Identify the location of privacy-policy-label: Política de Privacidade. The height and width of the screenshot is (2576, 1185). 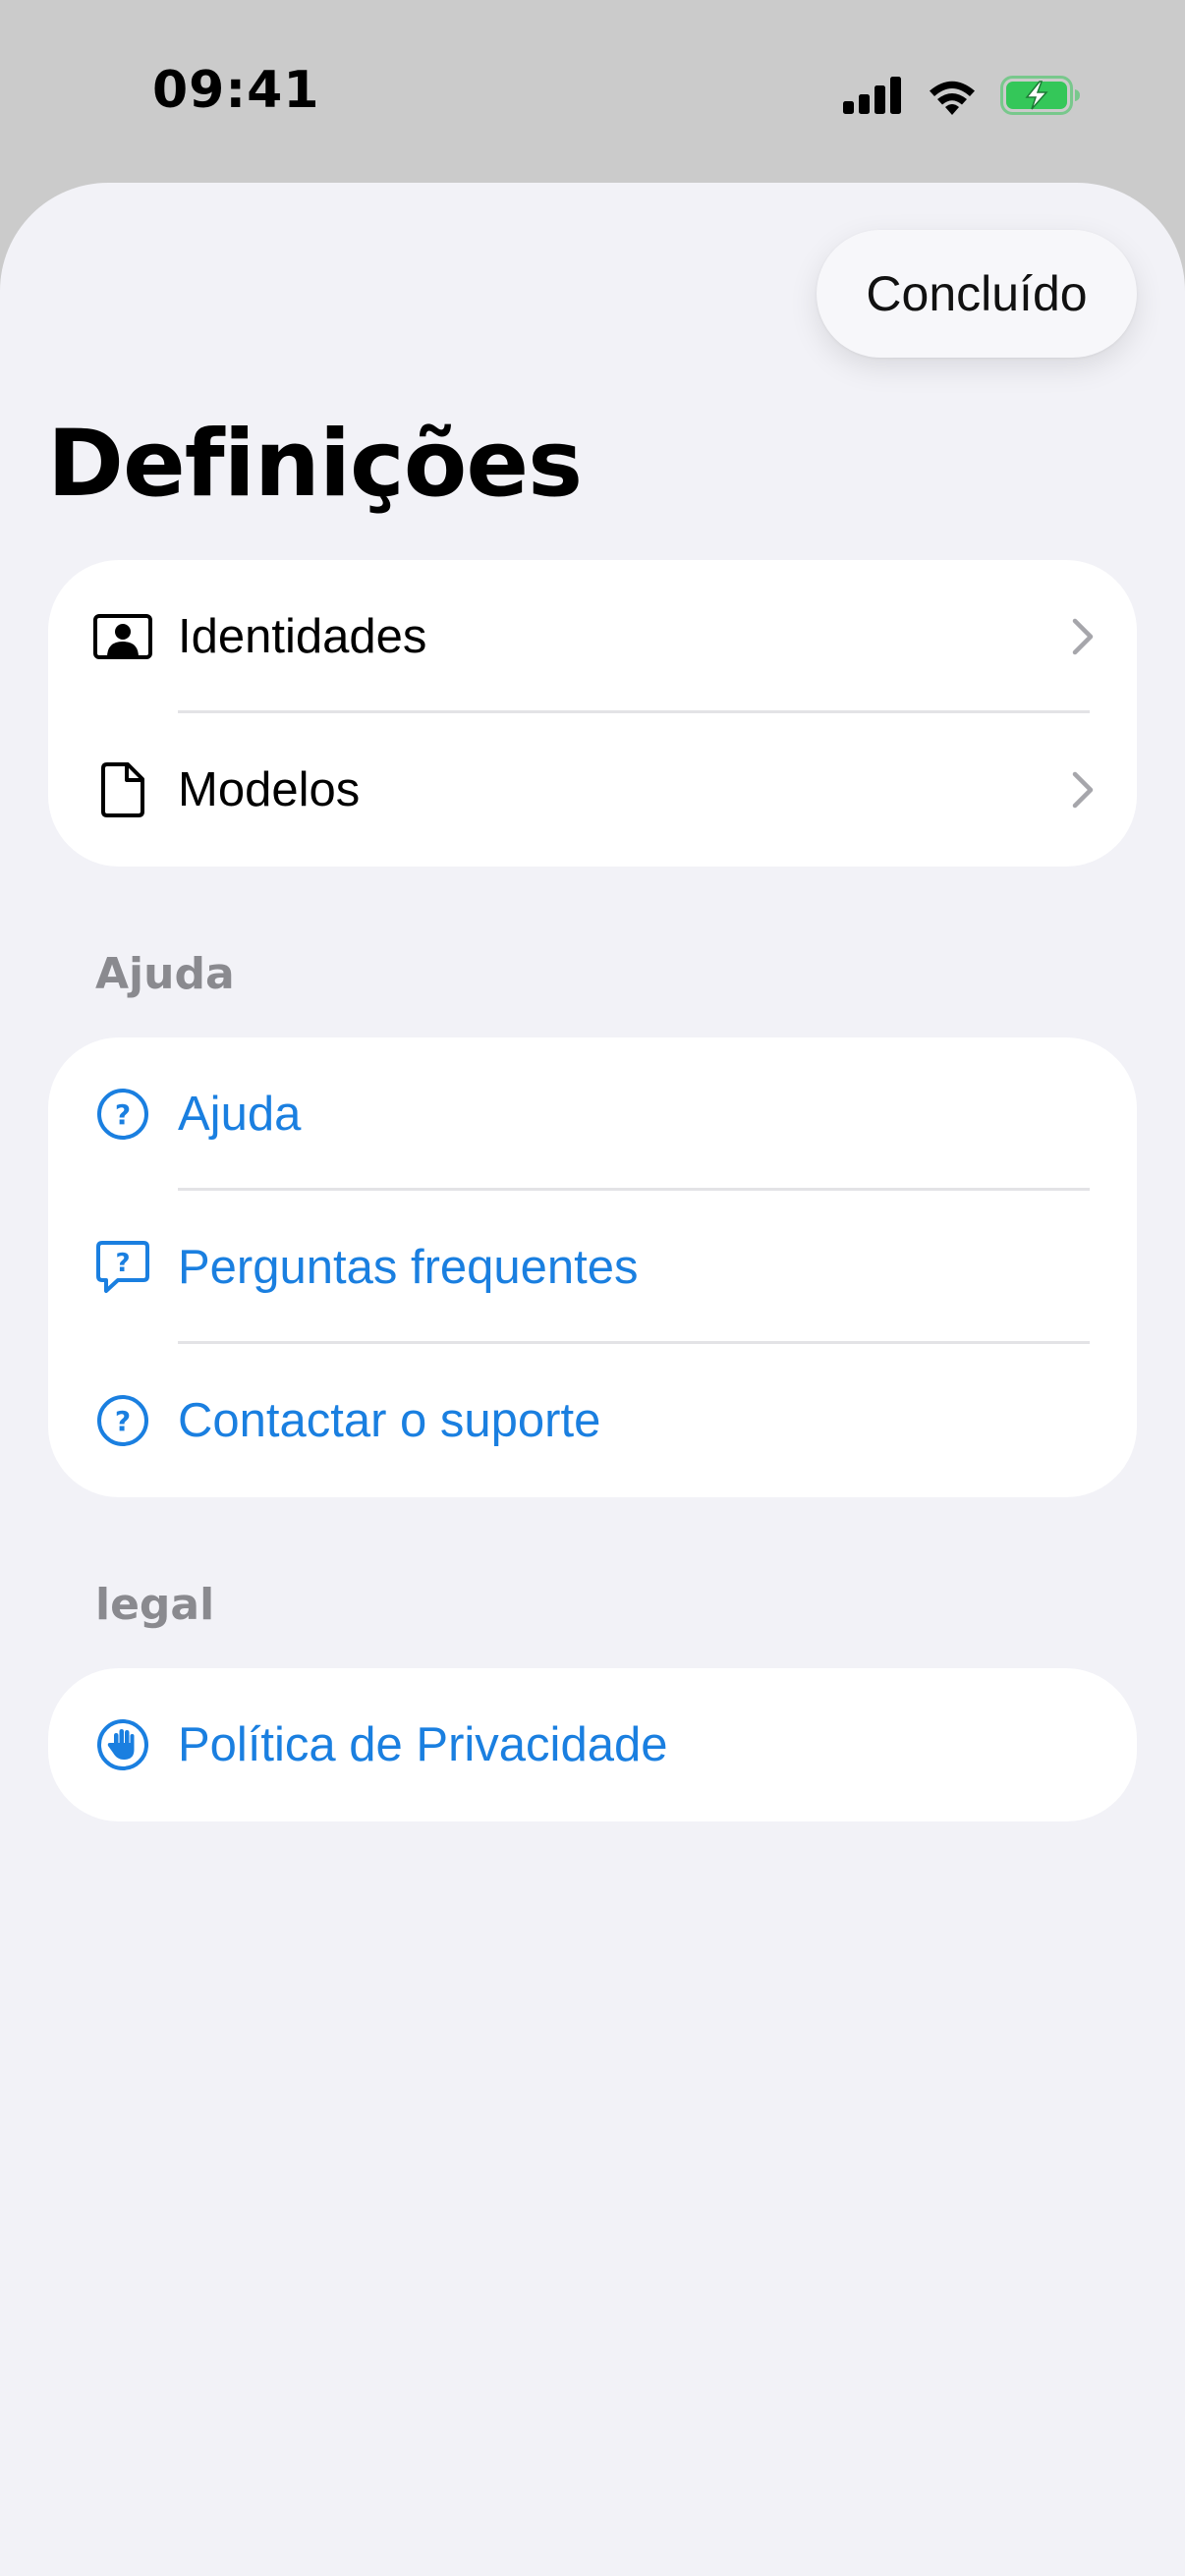
(423, 1744).